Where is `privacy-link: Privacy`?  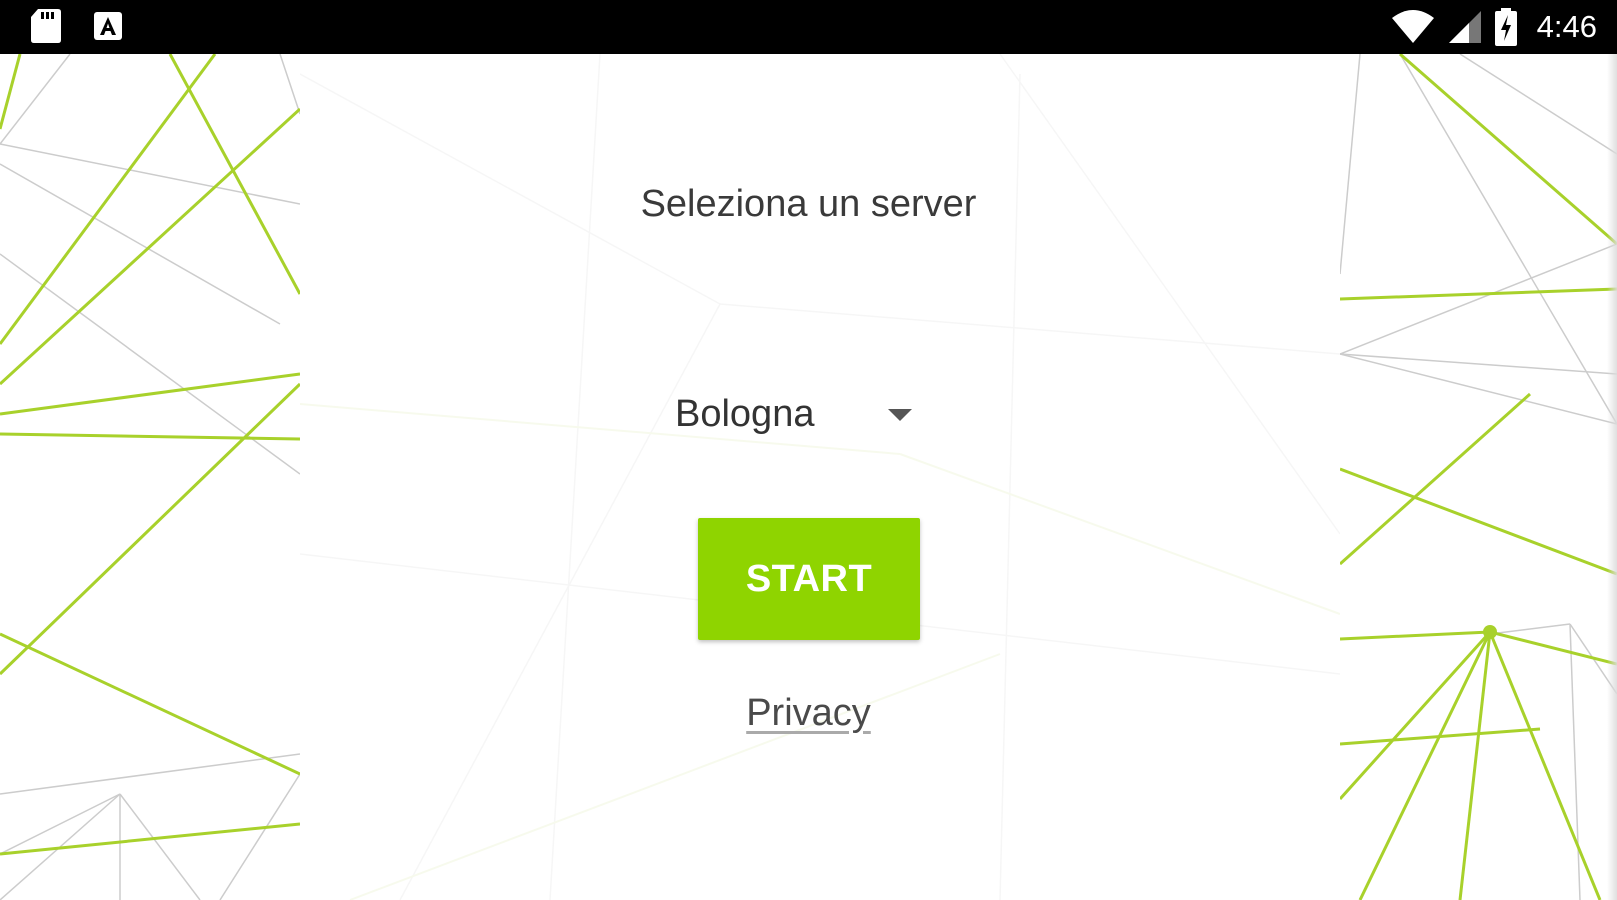 privacy-link: Privacy is located at coordinates (808, 713).